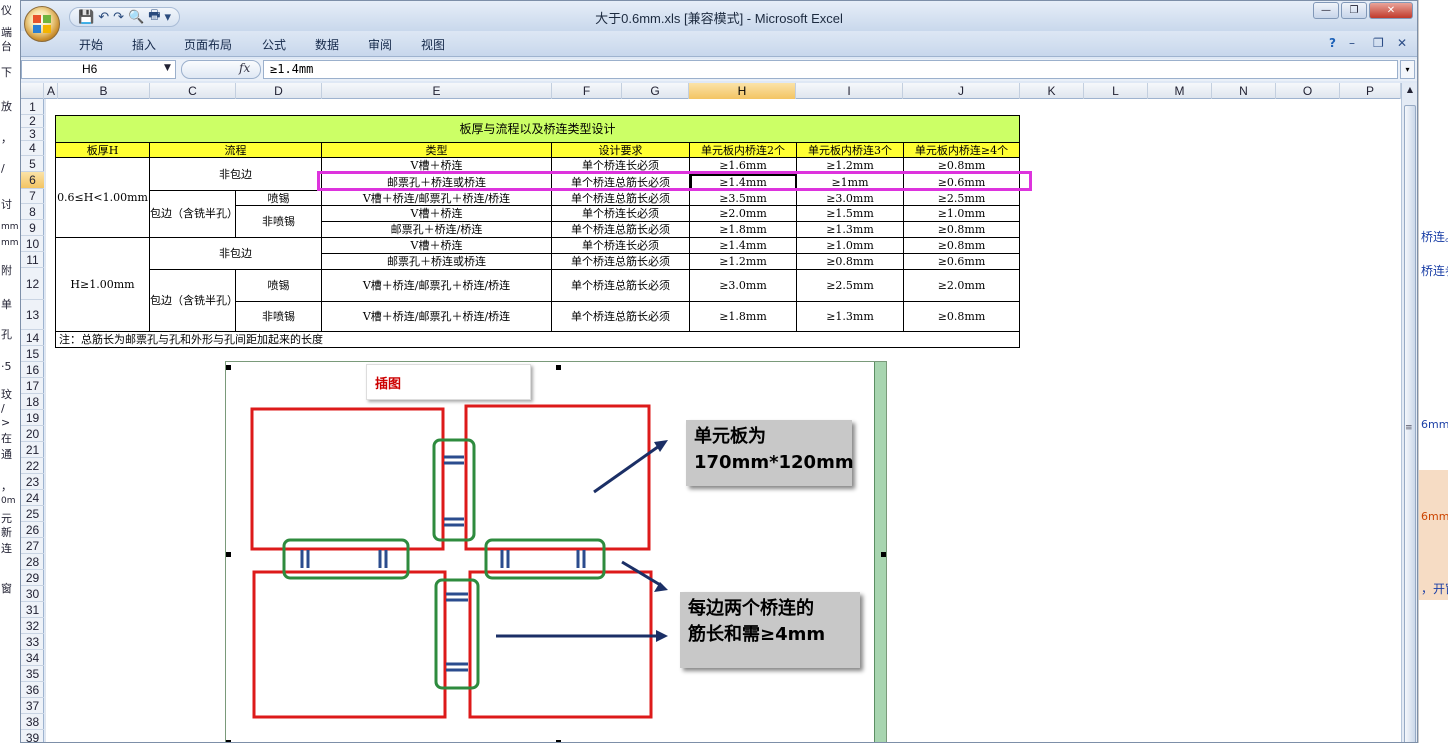  Describe the element at coordinates (961, 285) in the screenshot. I see `b4-cell: ≥2.0mm` at that location.